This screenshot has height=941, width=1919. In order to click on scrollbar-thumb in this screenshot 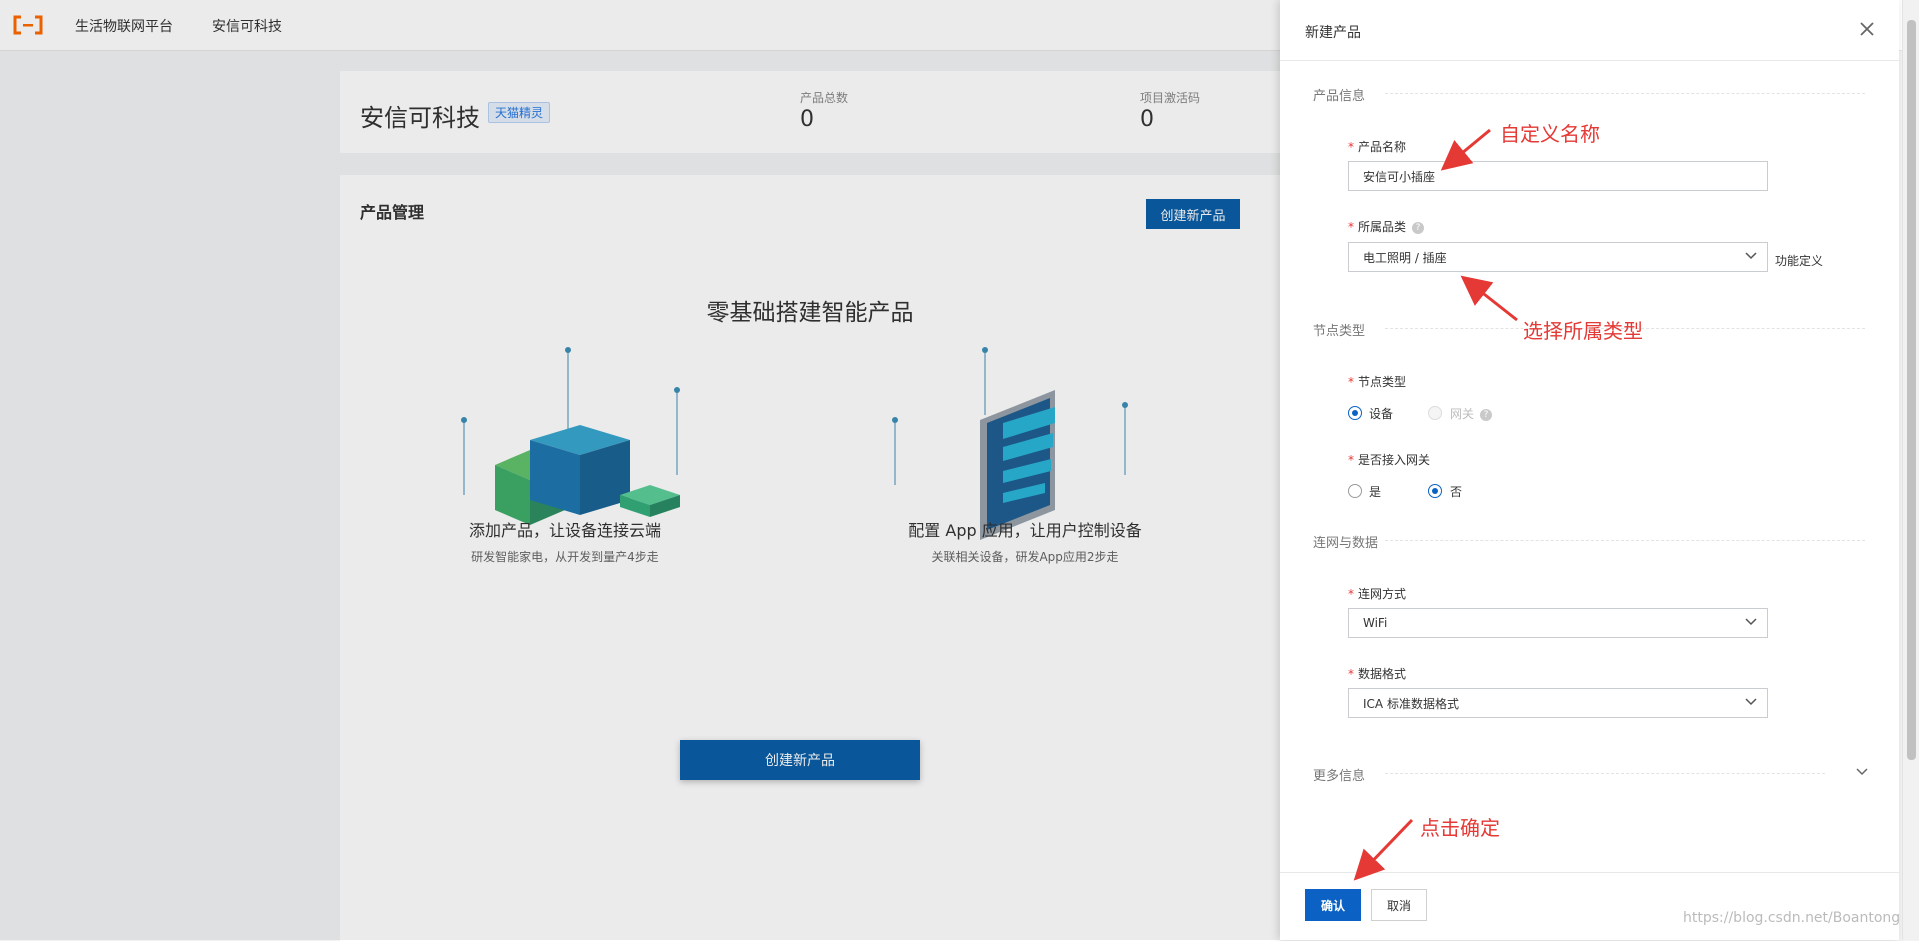, I will do `click(1911, 390)`.